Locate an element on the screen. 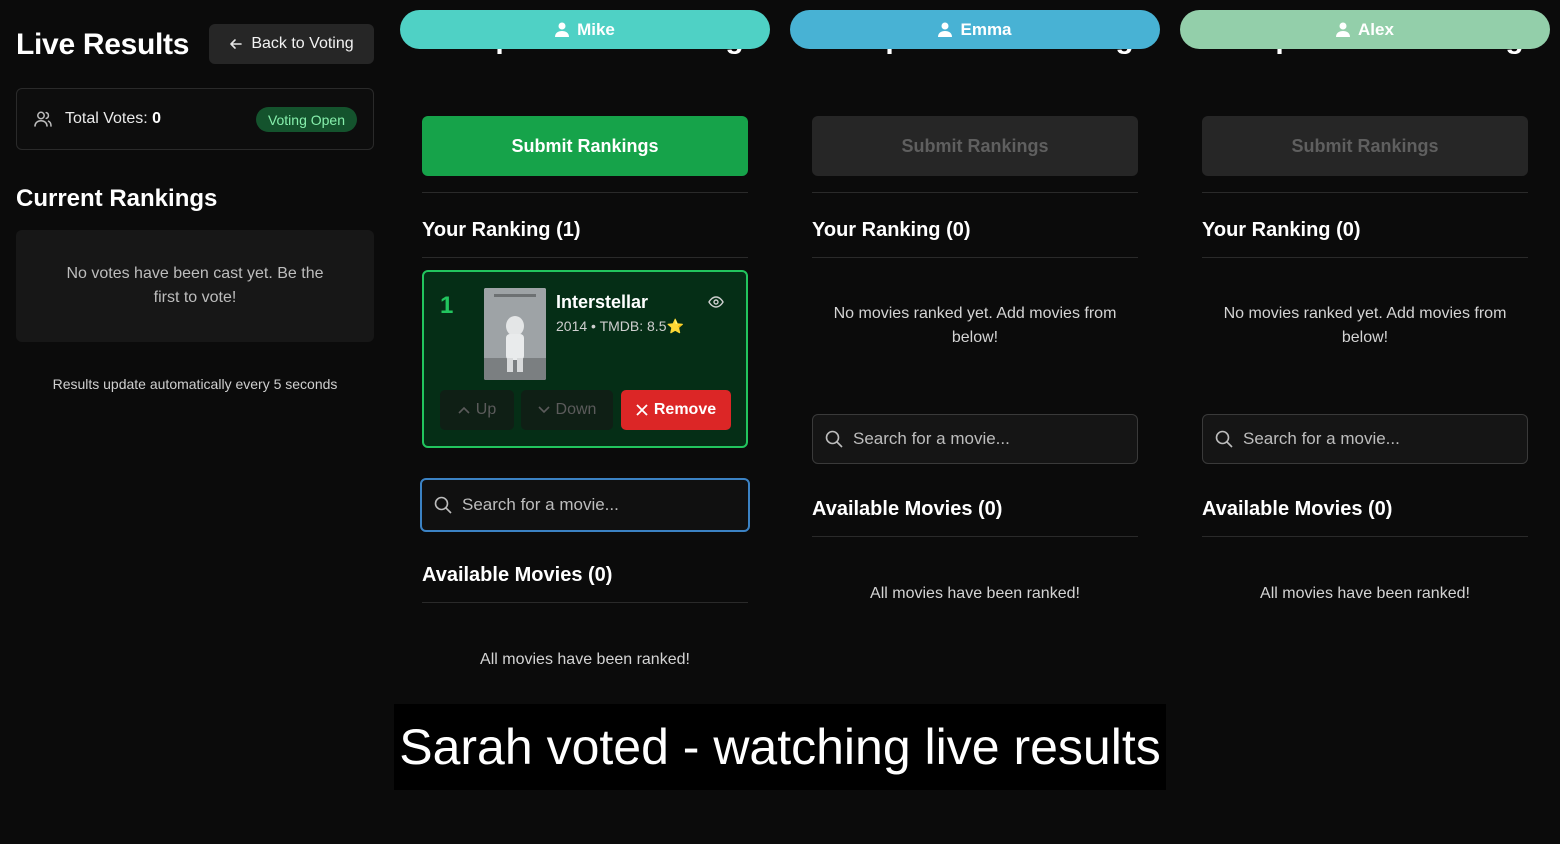  user-tab-mike: Mike is located at coordinates (585, 29).